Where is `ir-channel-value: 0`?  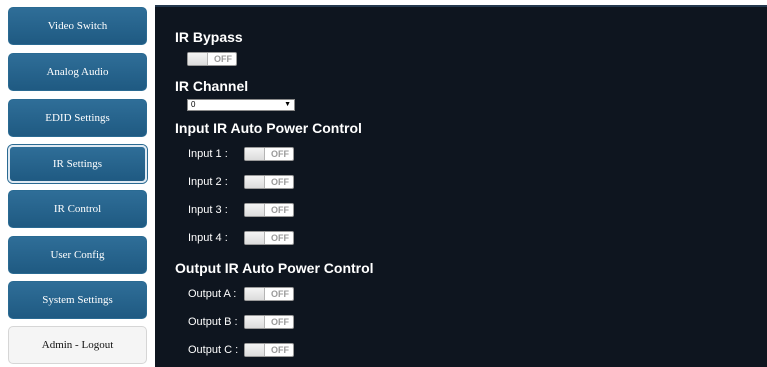
ir-channel-value: 0 is located at coordinates (193, 104).